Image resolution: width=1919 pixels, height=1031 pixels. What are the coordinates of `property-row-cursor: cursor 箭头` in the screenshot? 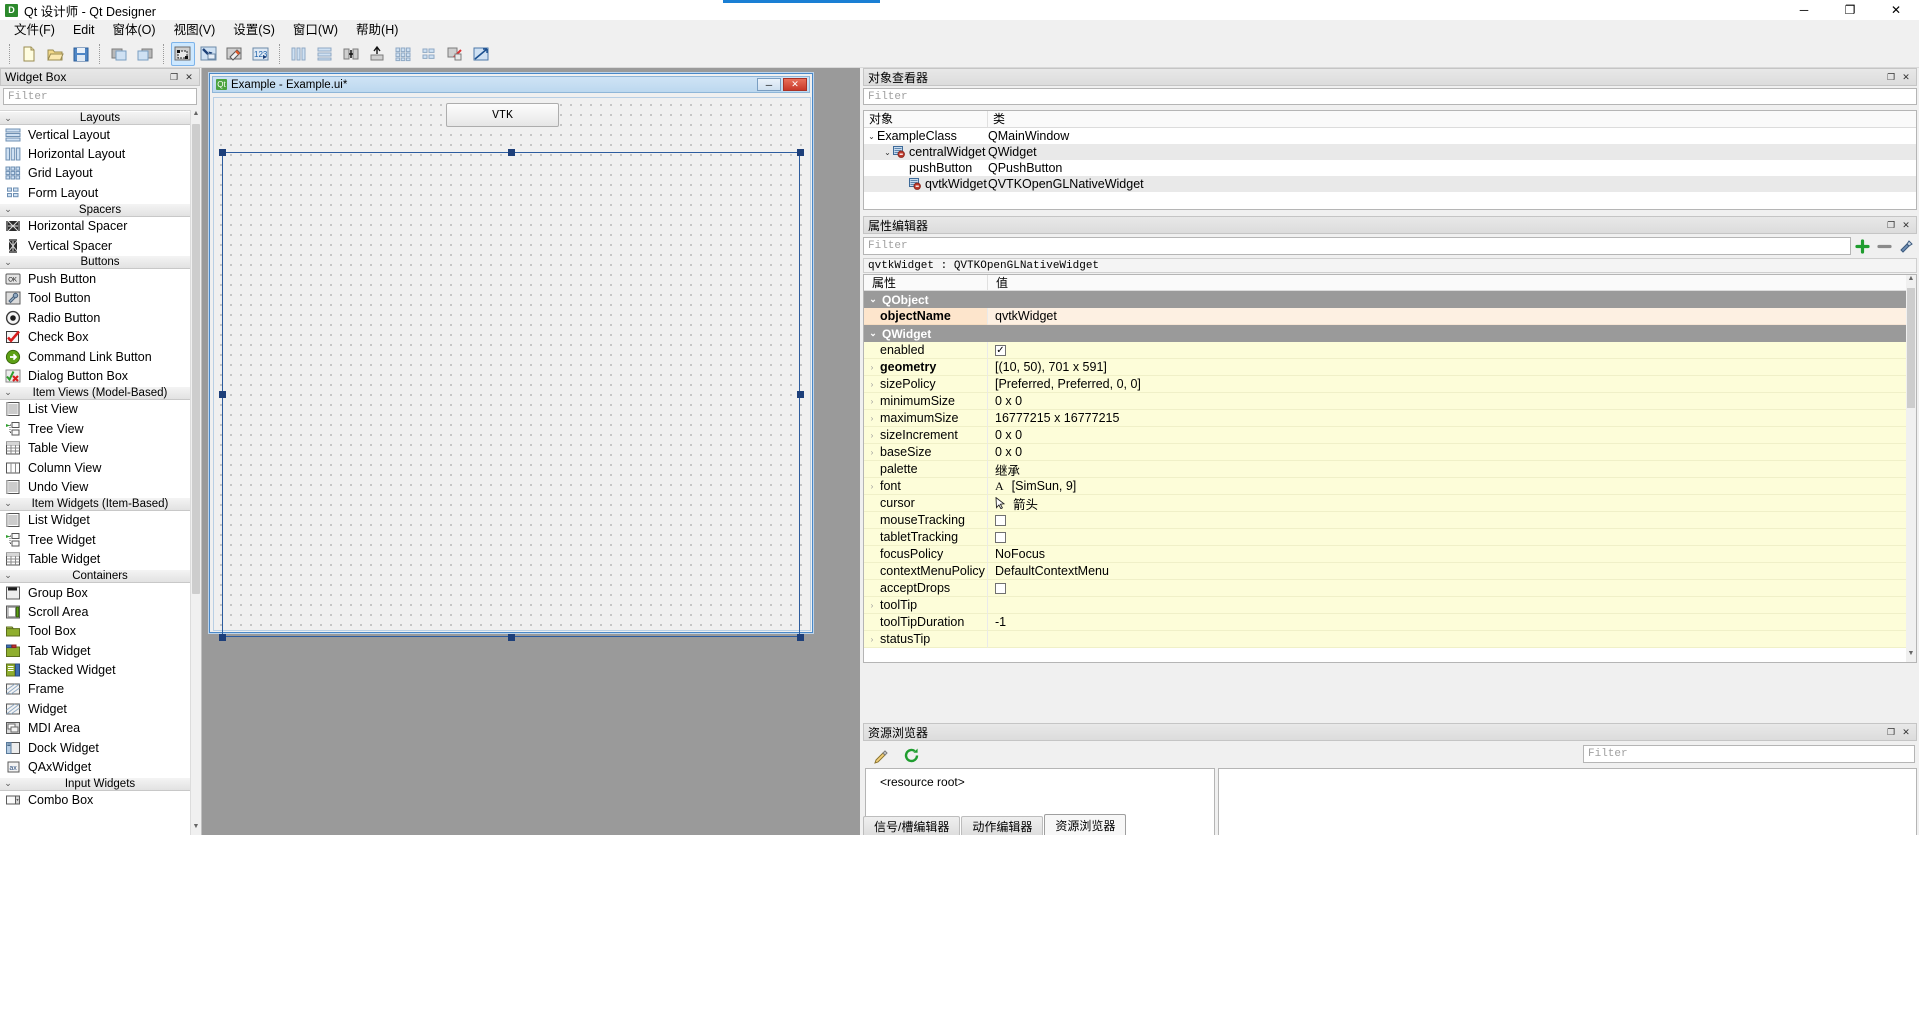 It's located at (1390, 503).